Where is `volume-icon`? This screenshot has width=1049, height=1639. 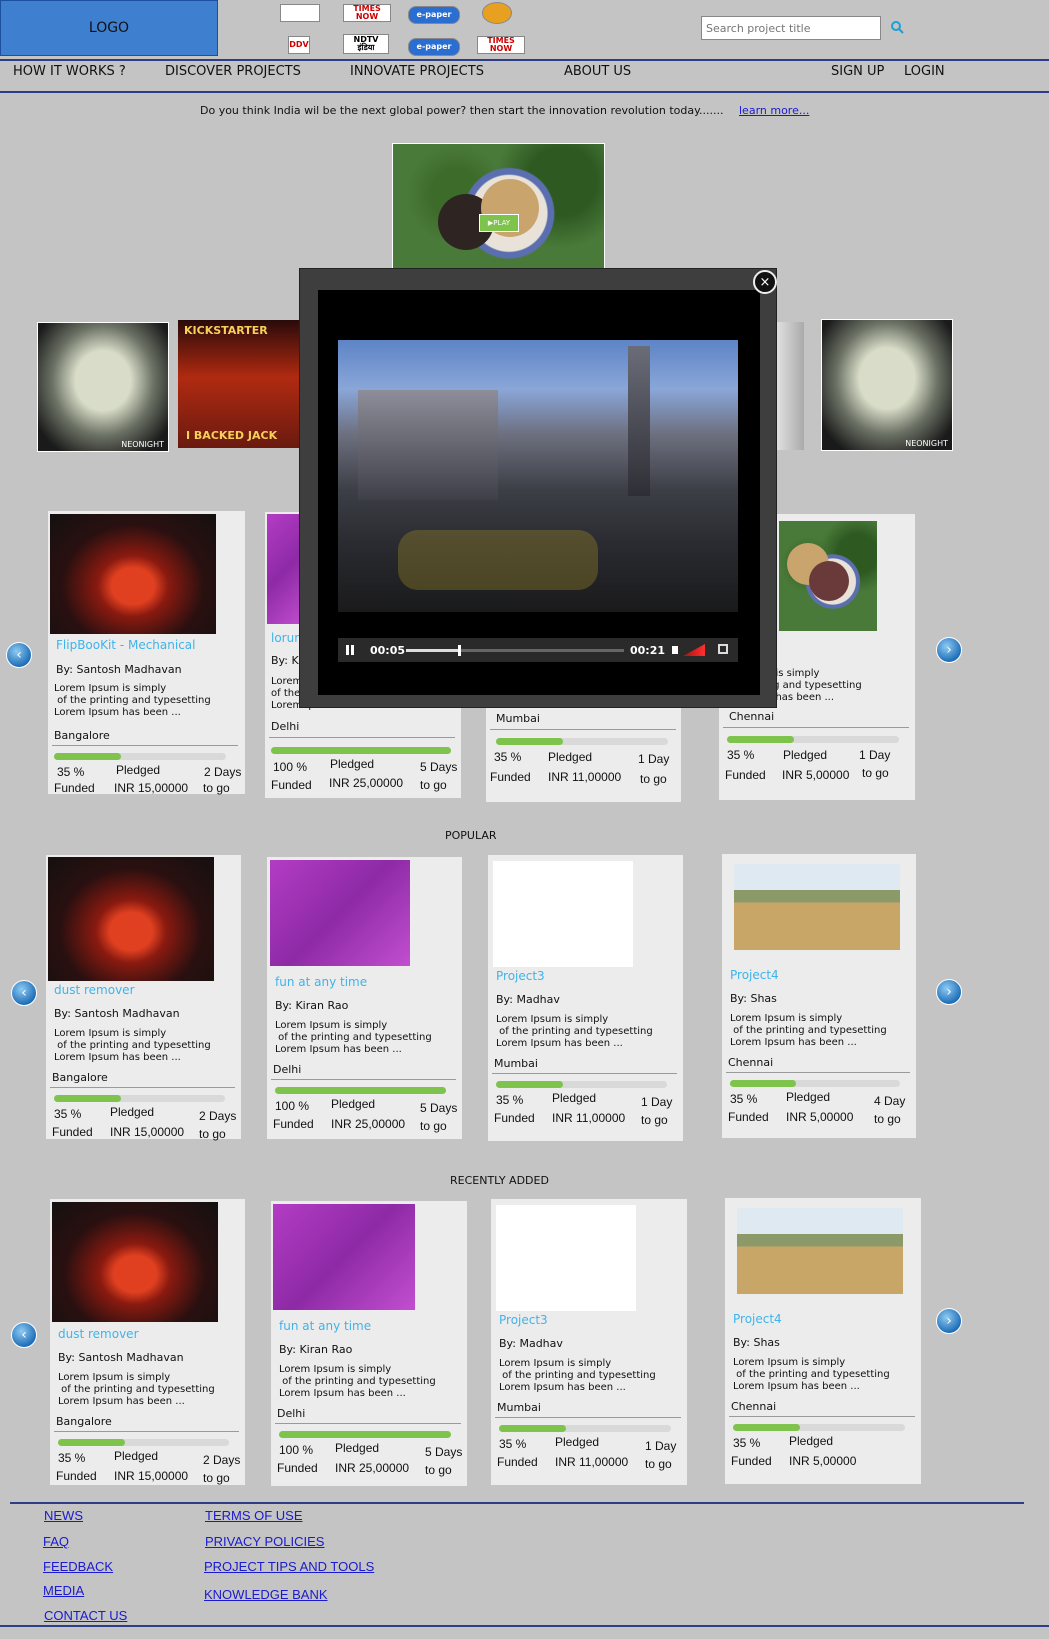
volume-icon is located at coordinates (675, 650).